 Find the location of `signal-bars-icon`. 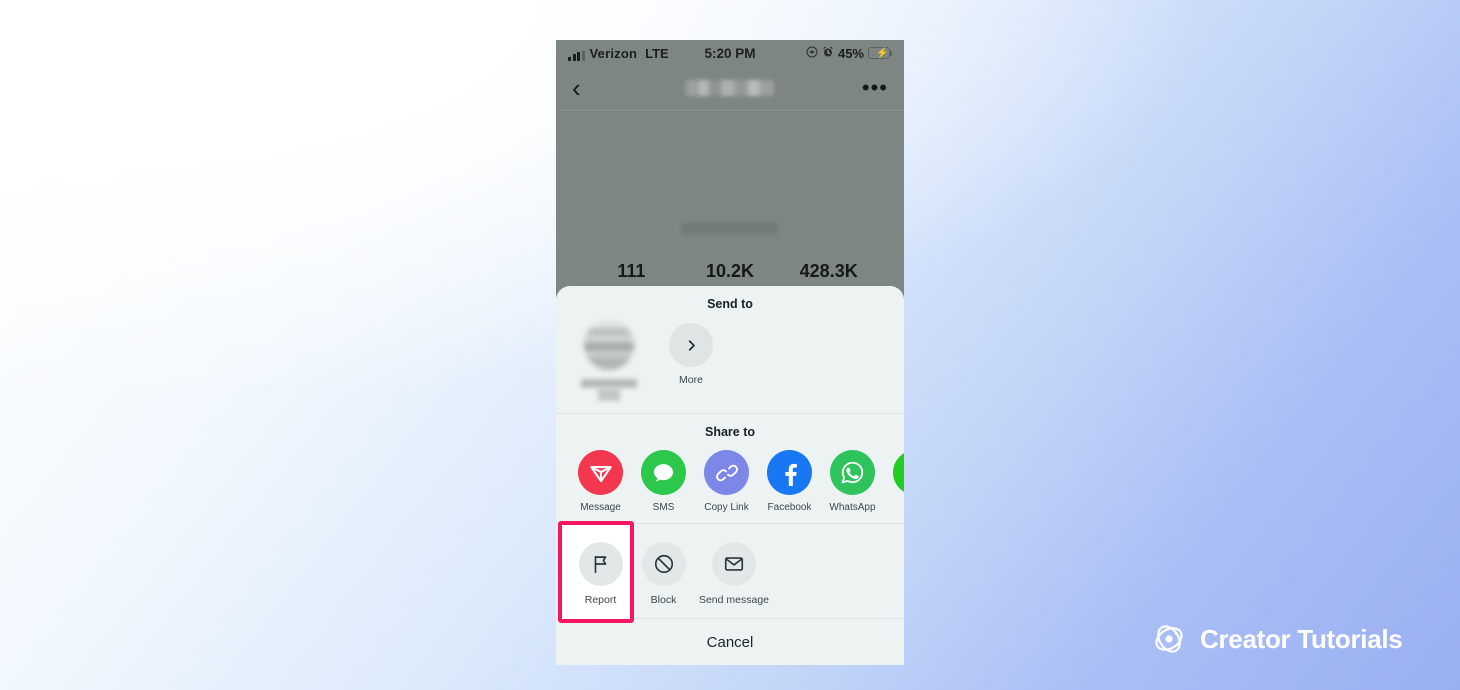

signal-bars-icon is located at coordinates (576, 55).